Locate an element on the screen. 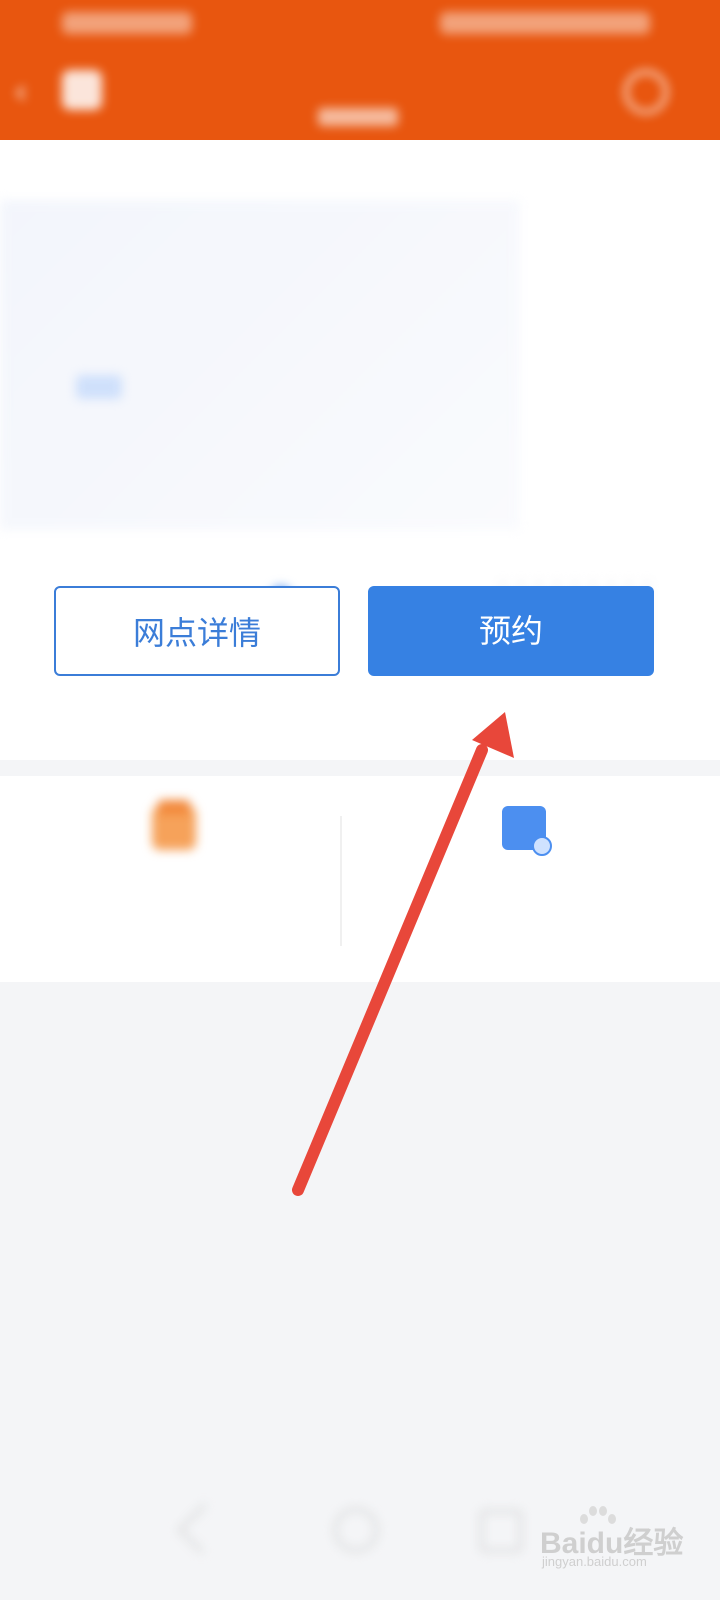 The height and width of the screenshot is (1600, 720). reserve-button: 预约 is located at coordinates (511, 631).